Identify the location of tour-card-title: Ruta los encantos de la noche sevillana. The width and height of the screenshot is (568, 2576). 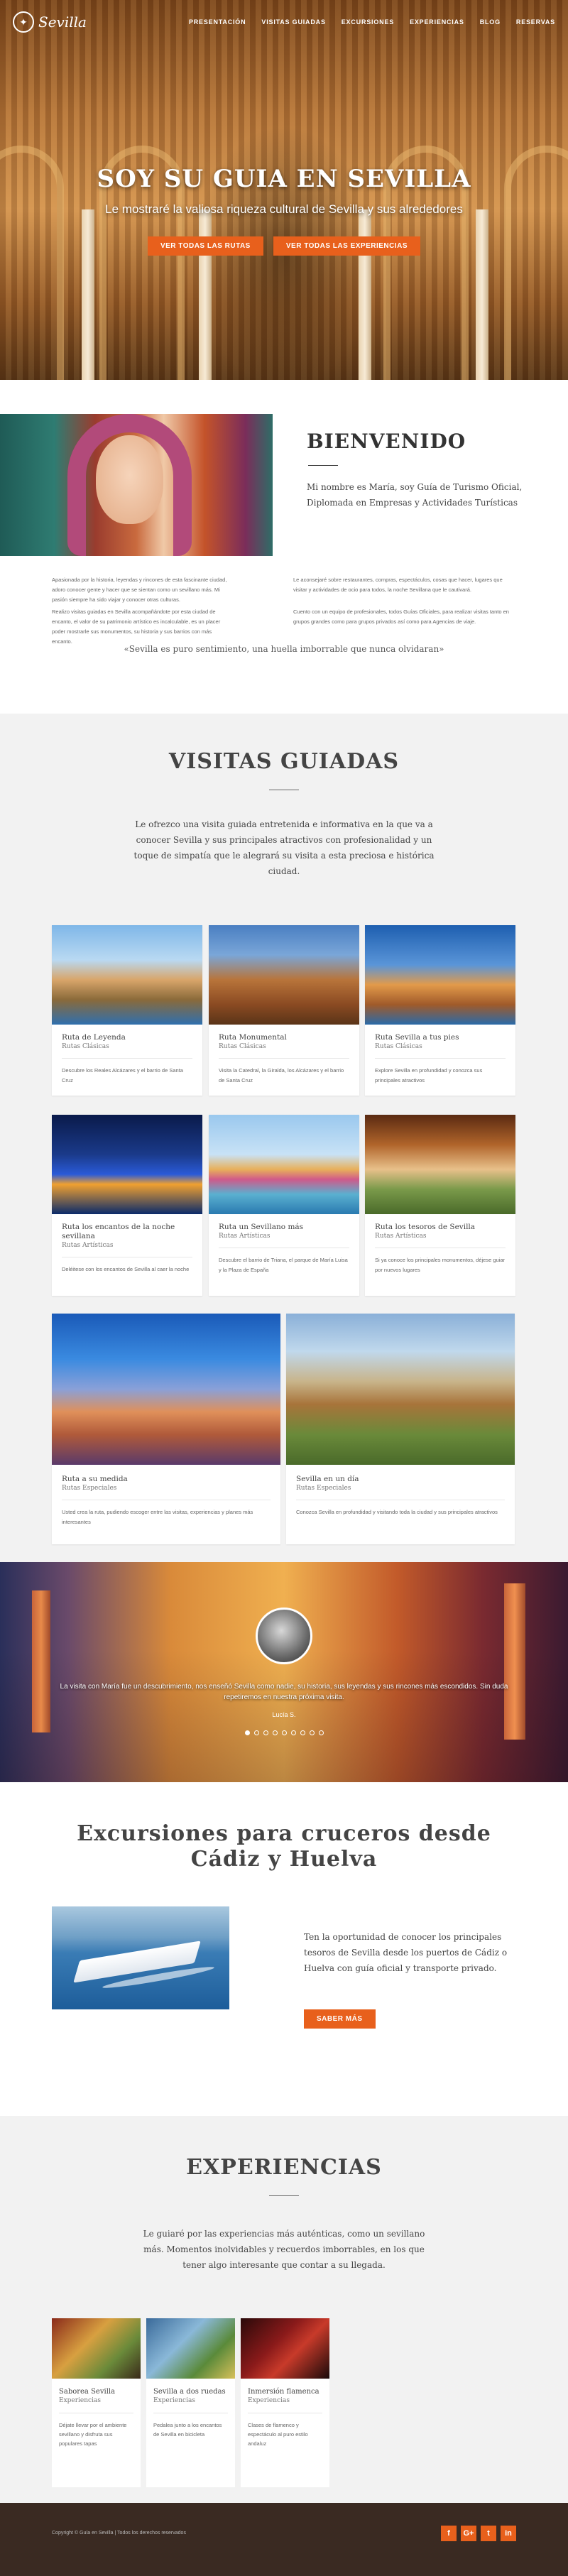
(118, 1231).